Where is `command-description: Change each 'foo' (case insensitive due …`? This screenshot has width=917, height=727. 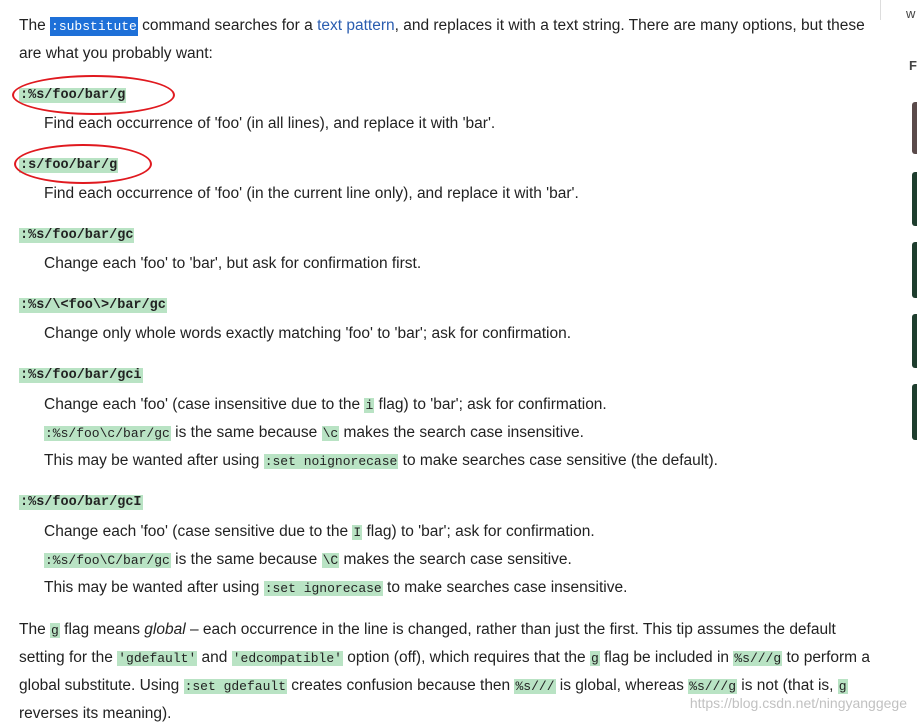 command-description: Change each 'foo' (case insensitive due … is located at coordinates (325, 405).